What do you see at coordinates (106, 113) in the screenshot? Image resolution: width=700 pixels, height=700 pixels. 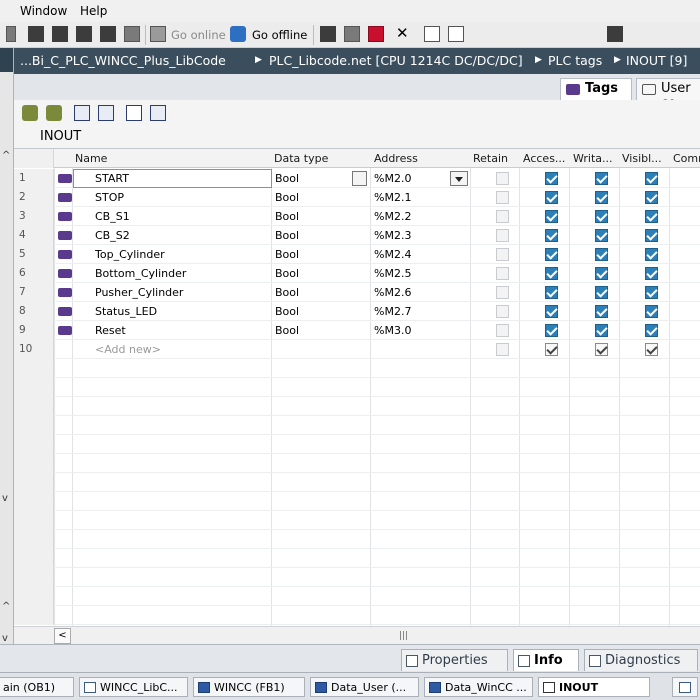 I see `import-icon` at bounding box center [106, 113].